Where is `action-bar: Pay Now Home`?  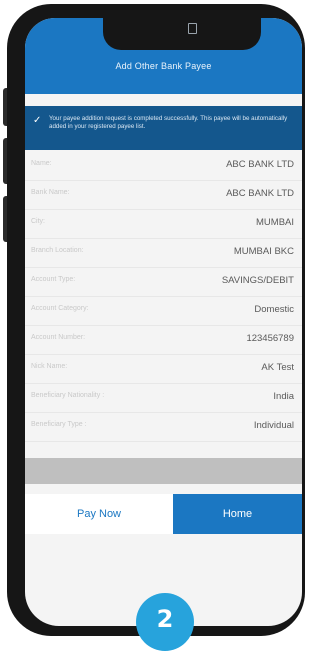 action-bar: Pay Now Home is located at coordinates (163, 514).